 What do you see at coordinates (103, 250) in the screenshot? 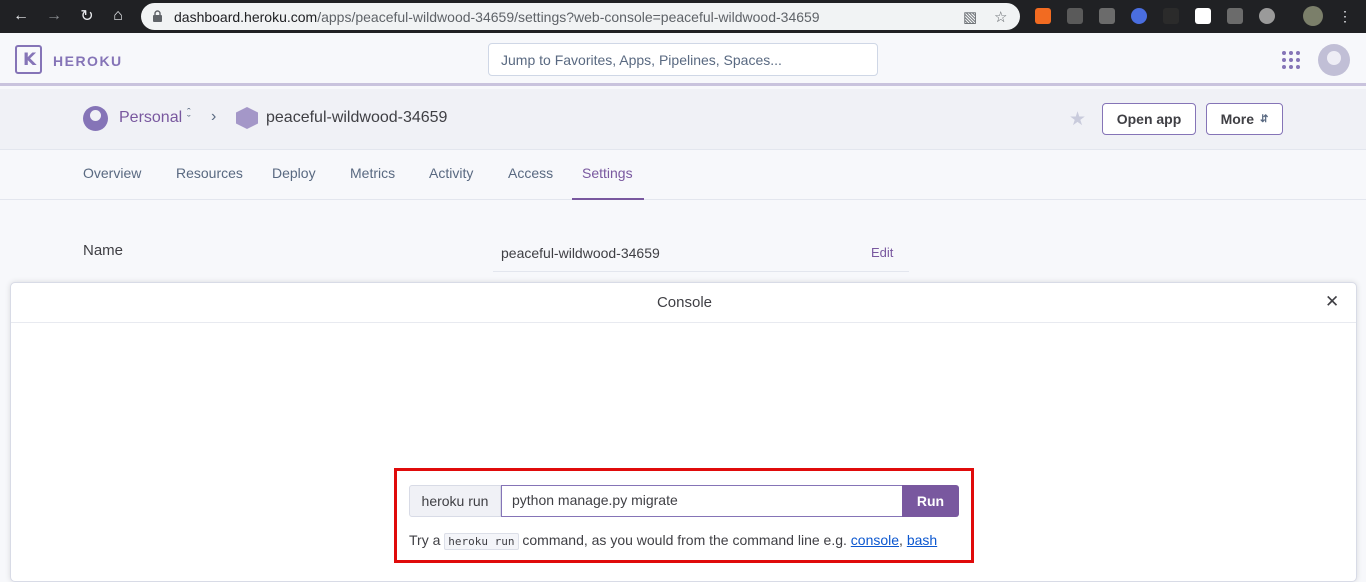
I see `name-label: Name` at bounding box center [103, 250].